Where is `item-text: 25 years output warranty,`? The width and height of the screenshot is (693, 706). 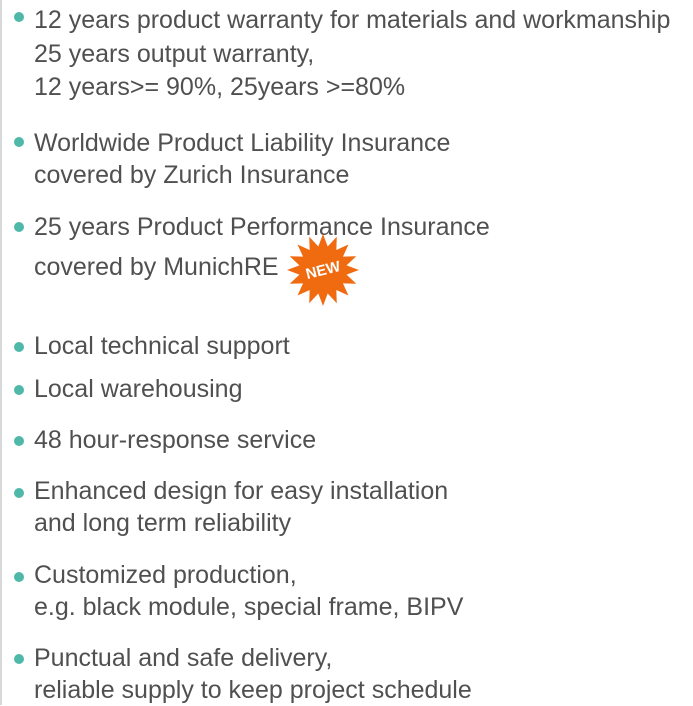 item-text: 25 years output warranty, is located at coordinates (174, 54).